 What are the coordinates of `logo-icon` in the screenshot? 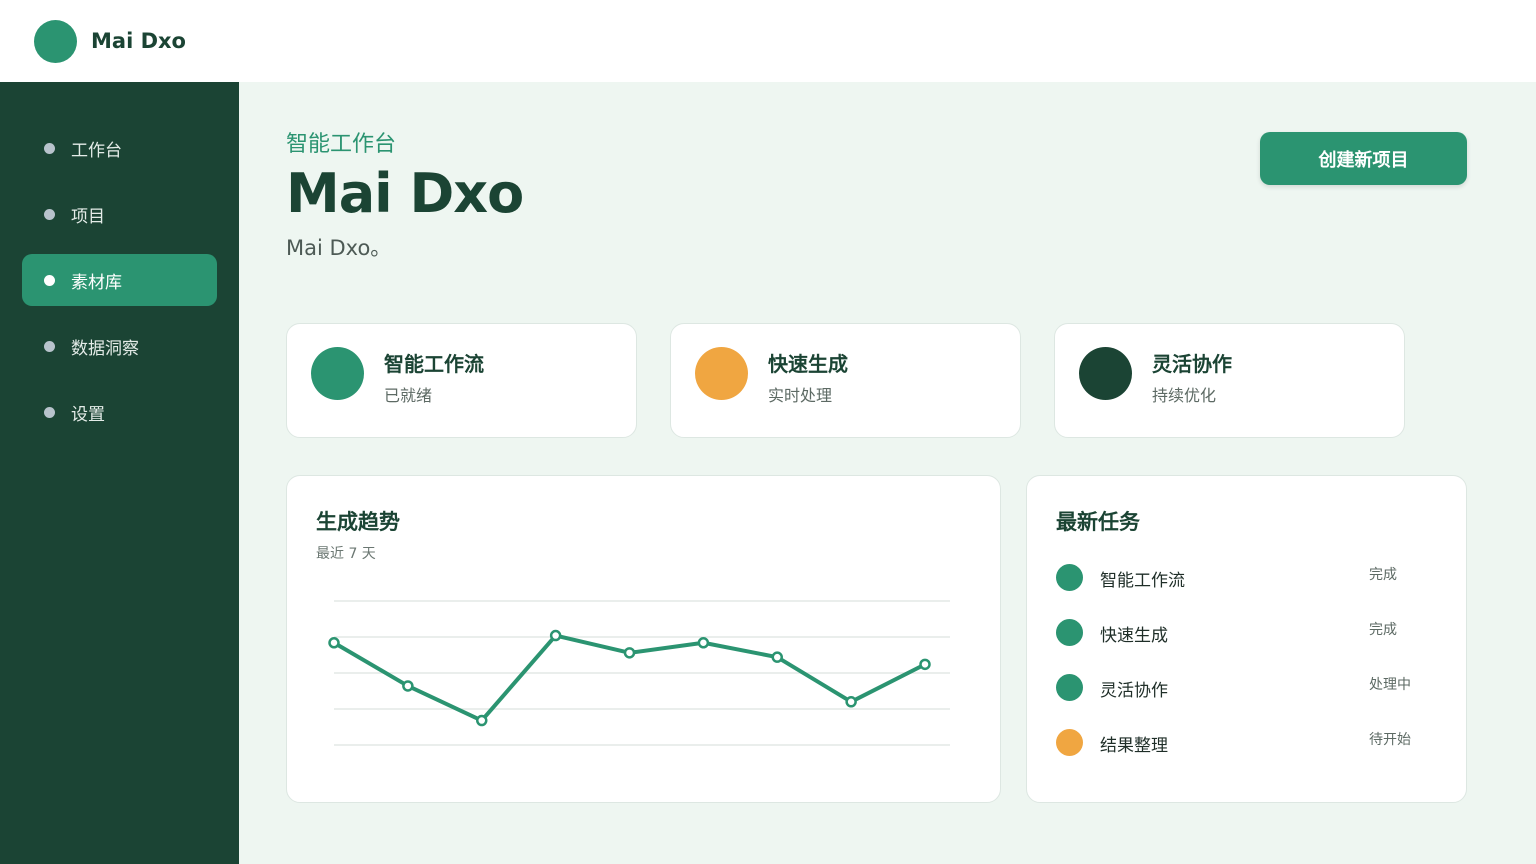 It's located at (55, 41).